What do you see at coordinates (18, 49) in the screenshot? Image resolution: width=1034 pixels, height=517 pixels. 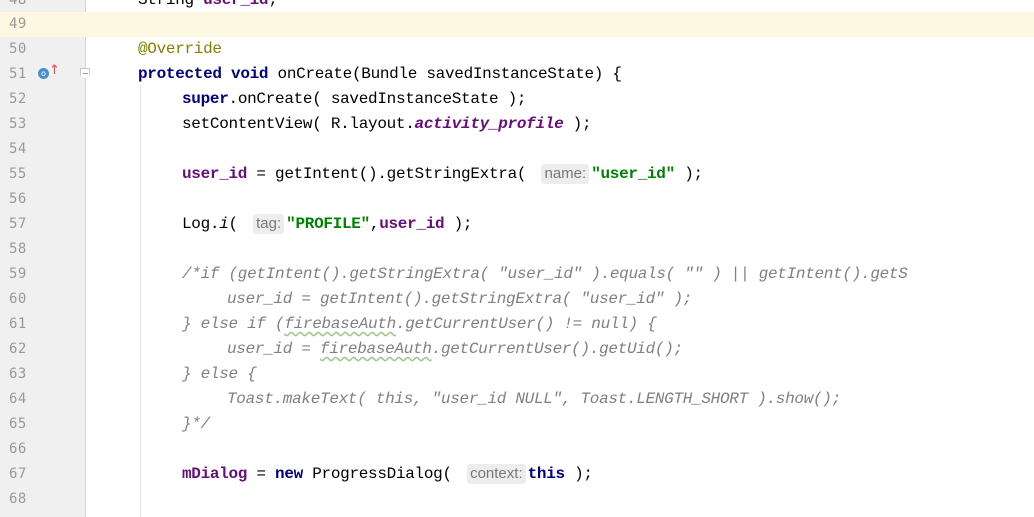 I see `line-number: 50` at bounding box center [18, 49].